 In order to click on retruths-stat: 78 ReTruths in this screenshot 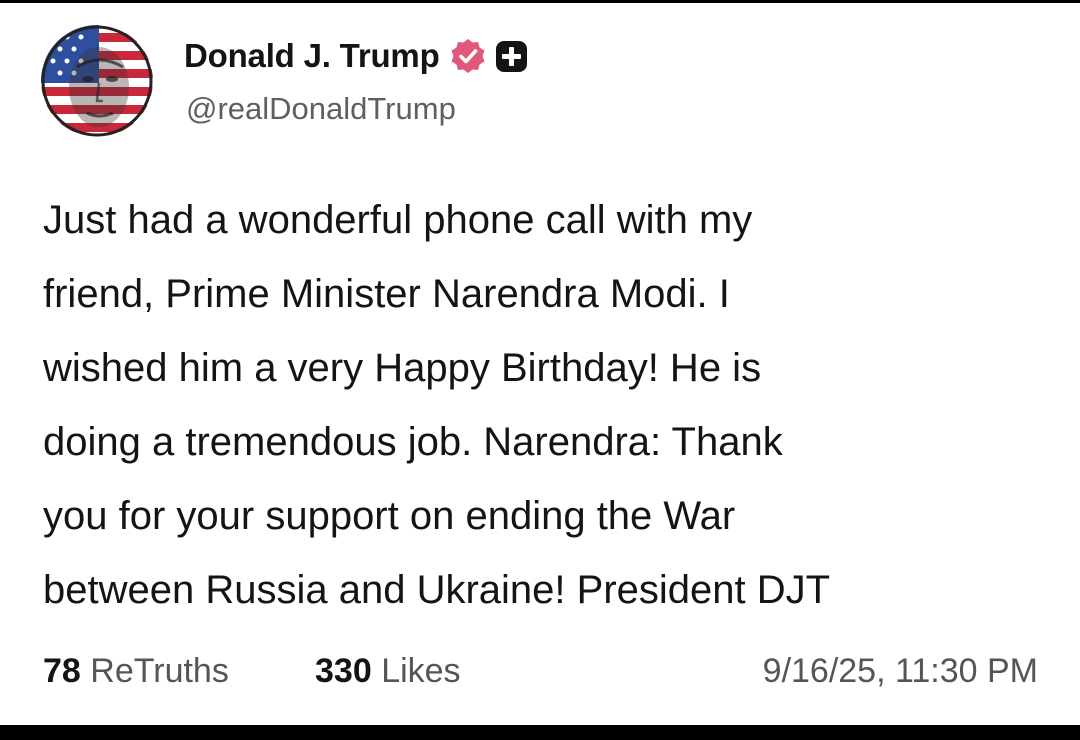, I will do `click(136, 671)`.